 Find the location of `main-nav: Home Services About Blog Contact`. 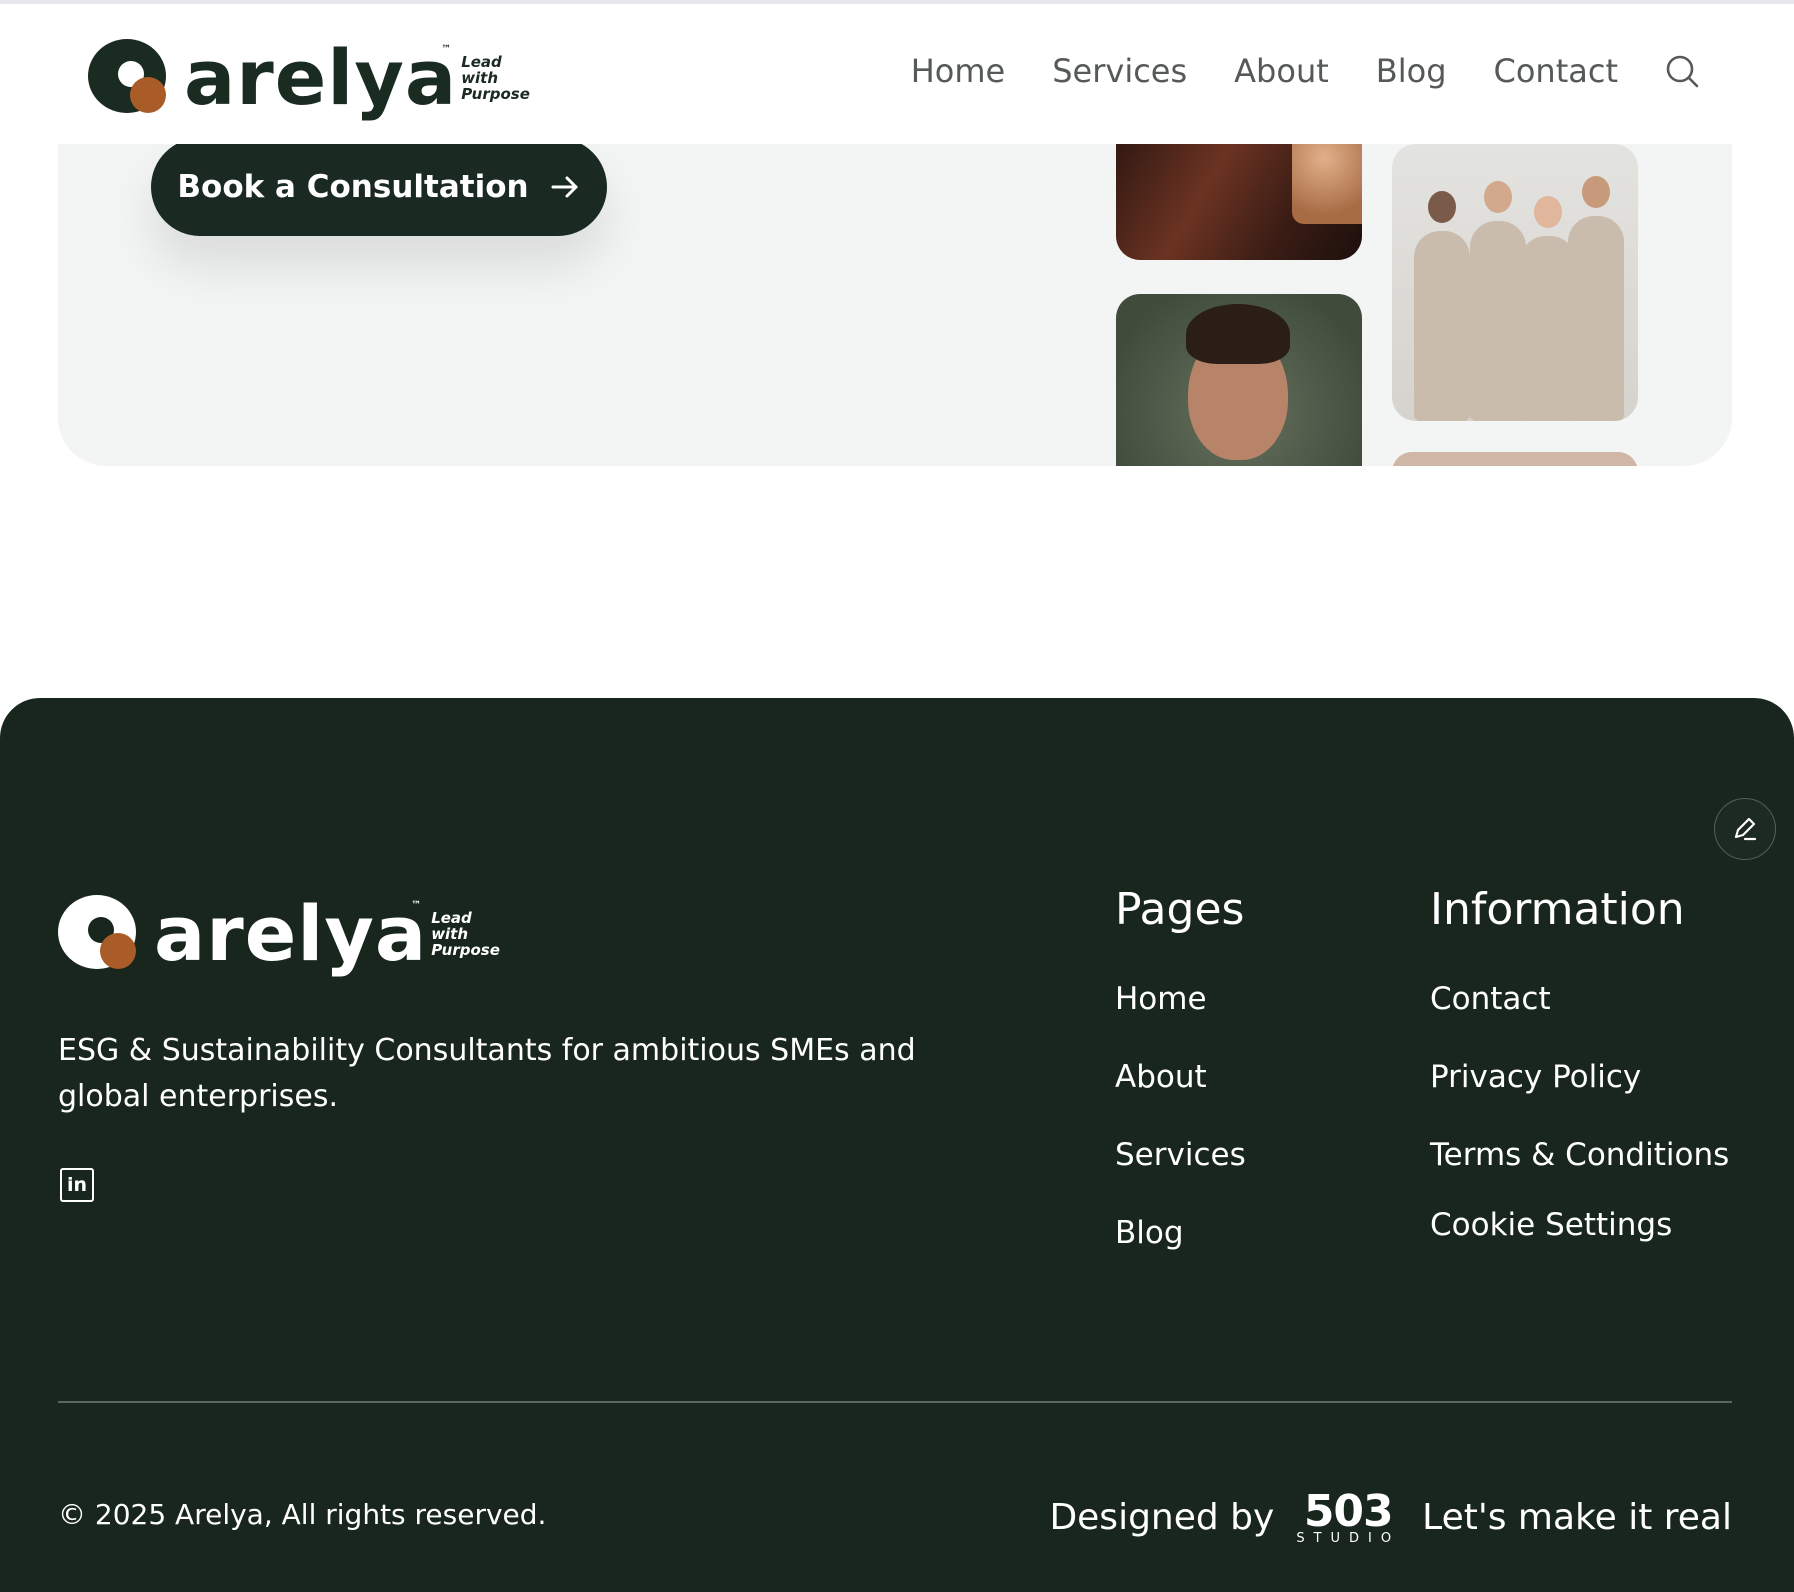

main-nav: Home Services About Blog Contact is located at coordinates (1282, 71).